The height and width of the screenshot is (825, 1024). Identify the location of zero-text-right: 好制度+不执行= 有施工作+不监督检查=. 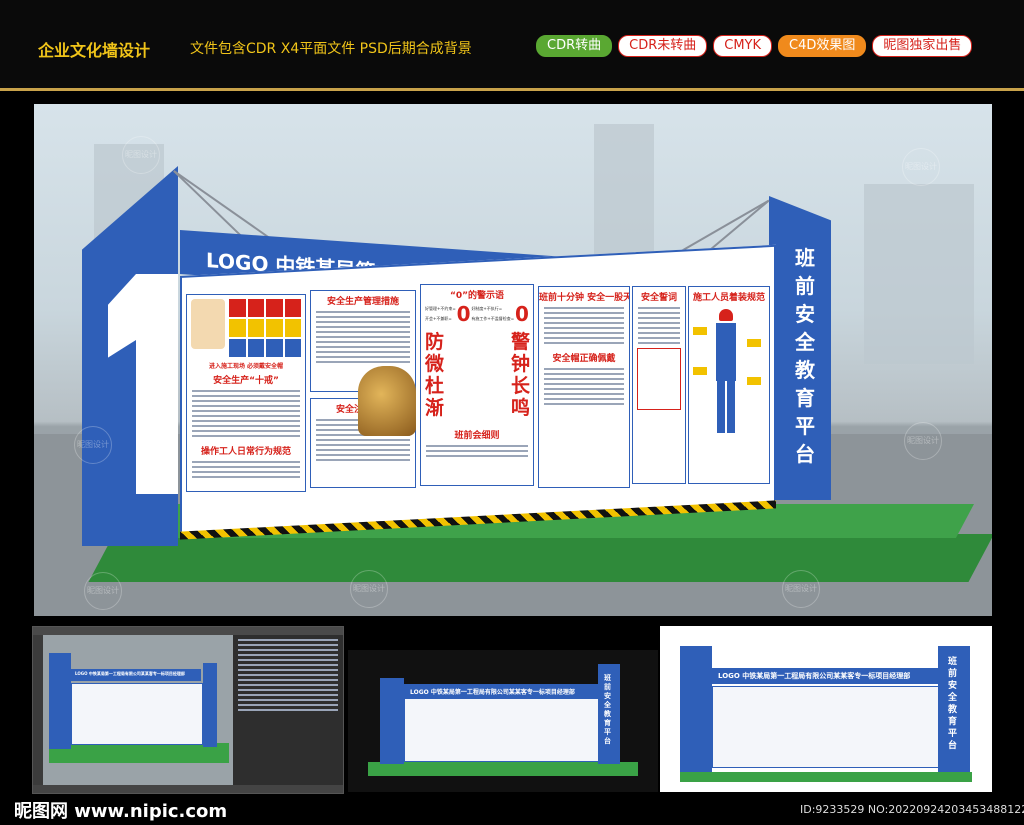
(493, 313).